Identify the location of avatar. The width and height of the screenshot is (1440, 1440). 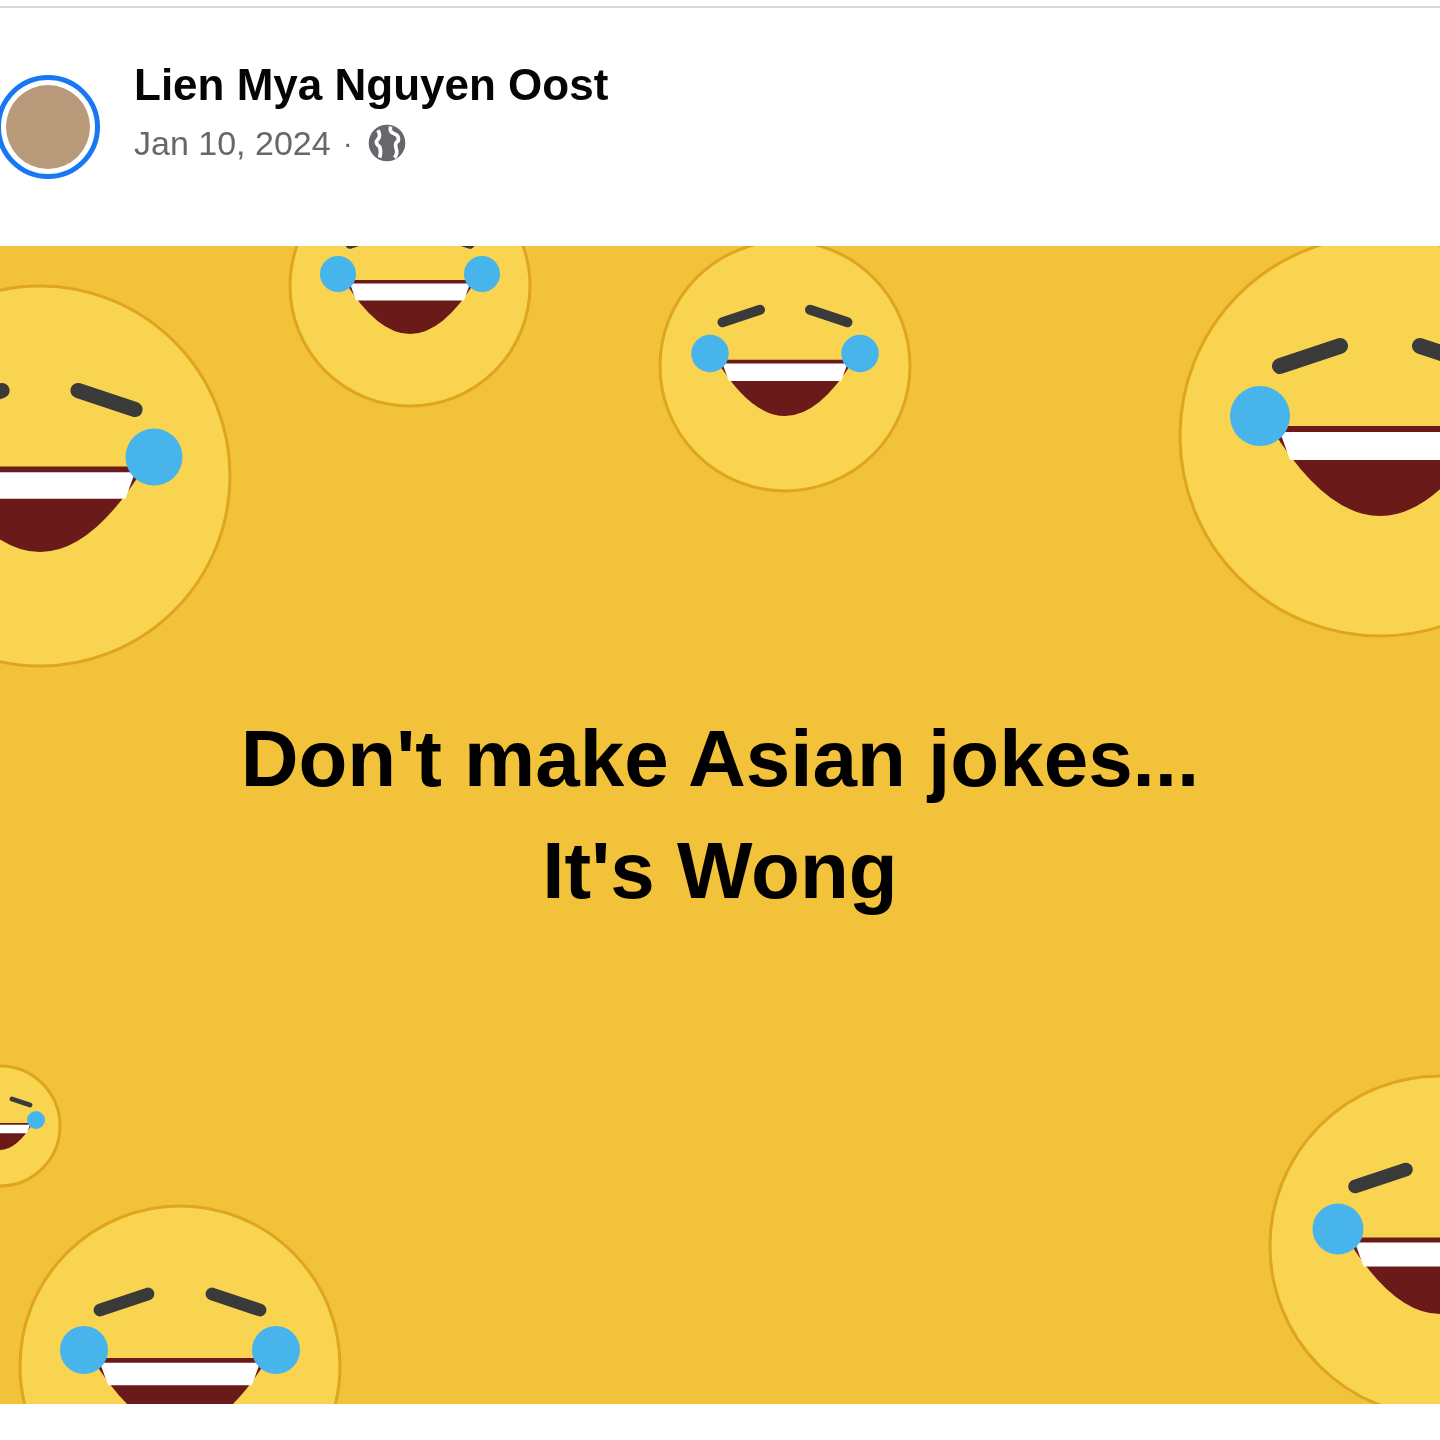
(50, 127).